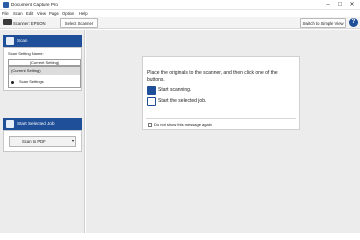  I want to click on start-selected-job-label: Start Selected Job, so click(36, 123).